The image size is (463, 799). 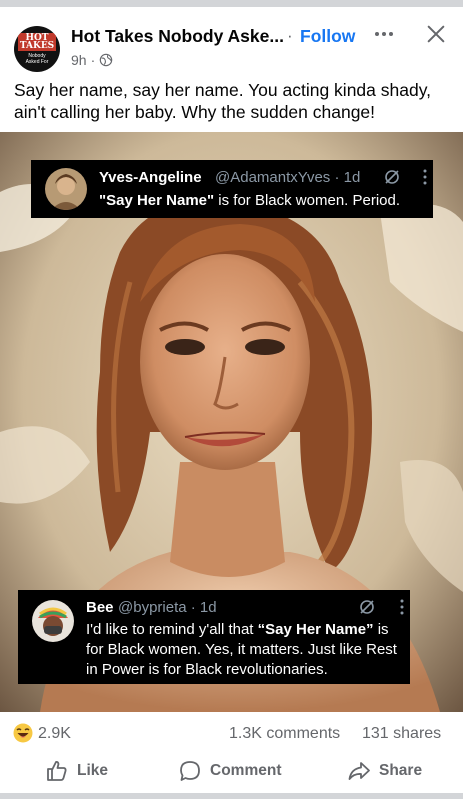 What do you see at coordinates (150, 177) in the screenshot?
I see `tweet-author-name: Yves-Angeline` at bounding box center [150, 177].